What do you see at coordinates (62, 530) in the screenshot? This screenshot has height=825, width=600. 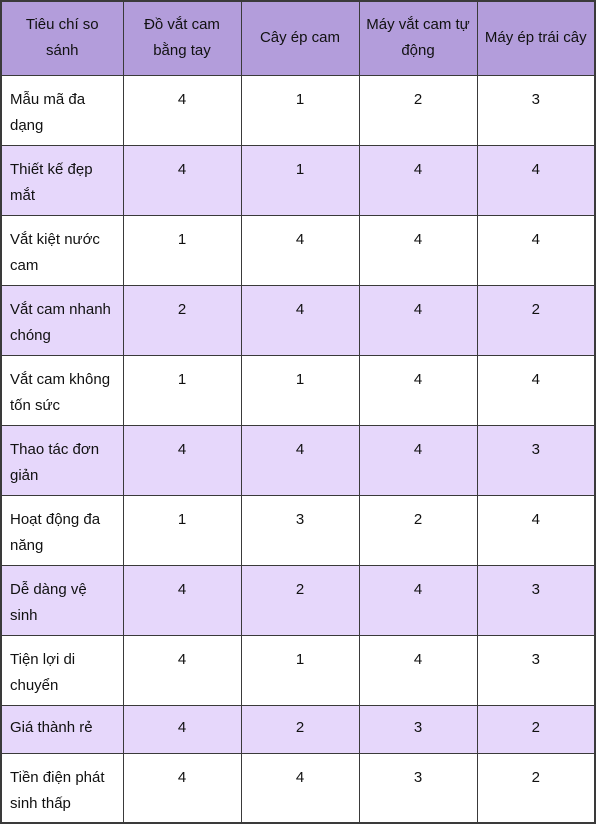 I see `criteria-cell: Hoạt động đa năng` at bounding box center [62, 530].